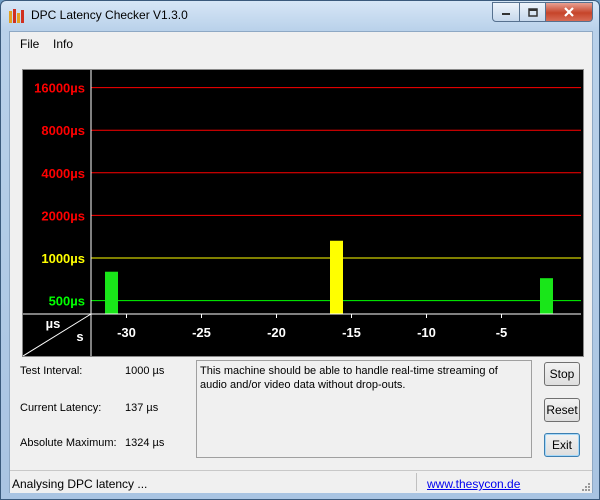 This screenshot has width=600, height=500. I want to click on test-interval-label: Test Interval:, so click(51, 371).